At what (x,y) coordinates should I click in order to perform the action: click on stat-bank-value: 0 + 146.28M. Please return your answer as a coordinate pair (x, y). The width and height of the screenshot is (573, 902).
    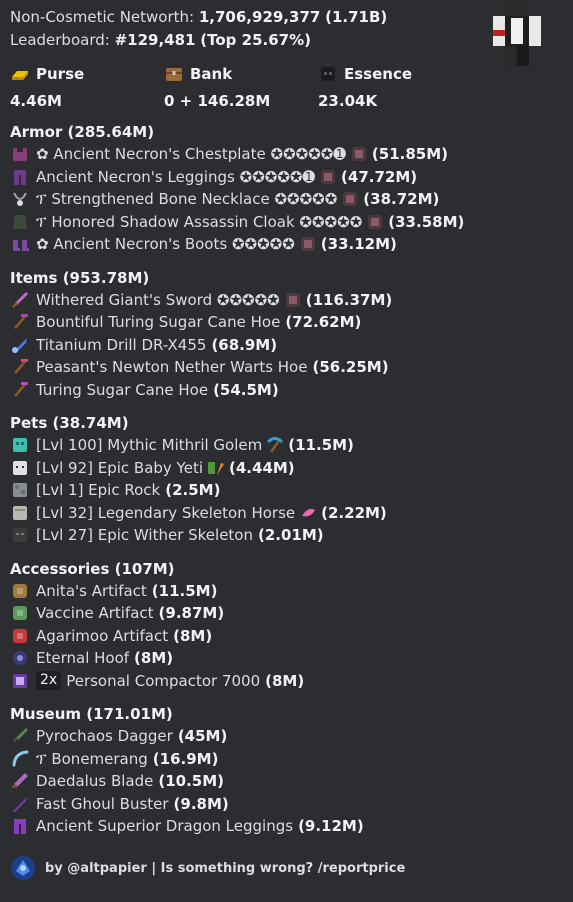
    Looking at the image, I should click on (217, 101).